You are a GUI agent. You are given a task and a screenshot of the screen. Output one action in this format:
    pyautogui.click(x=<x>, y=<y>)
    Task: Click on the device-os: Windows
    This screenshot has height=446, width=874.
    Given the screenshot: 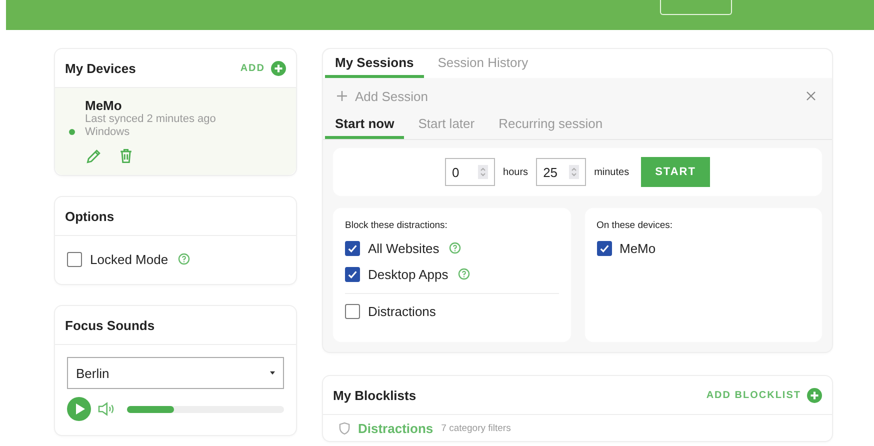 What is the action you would take?
    pyautogui.click(x=108, y=132)
    